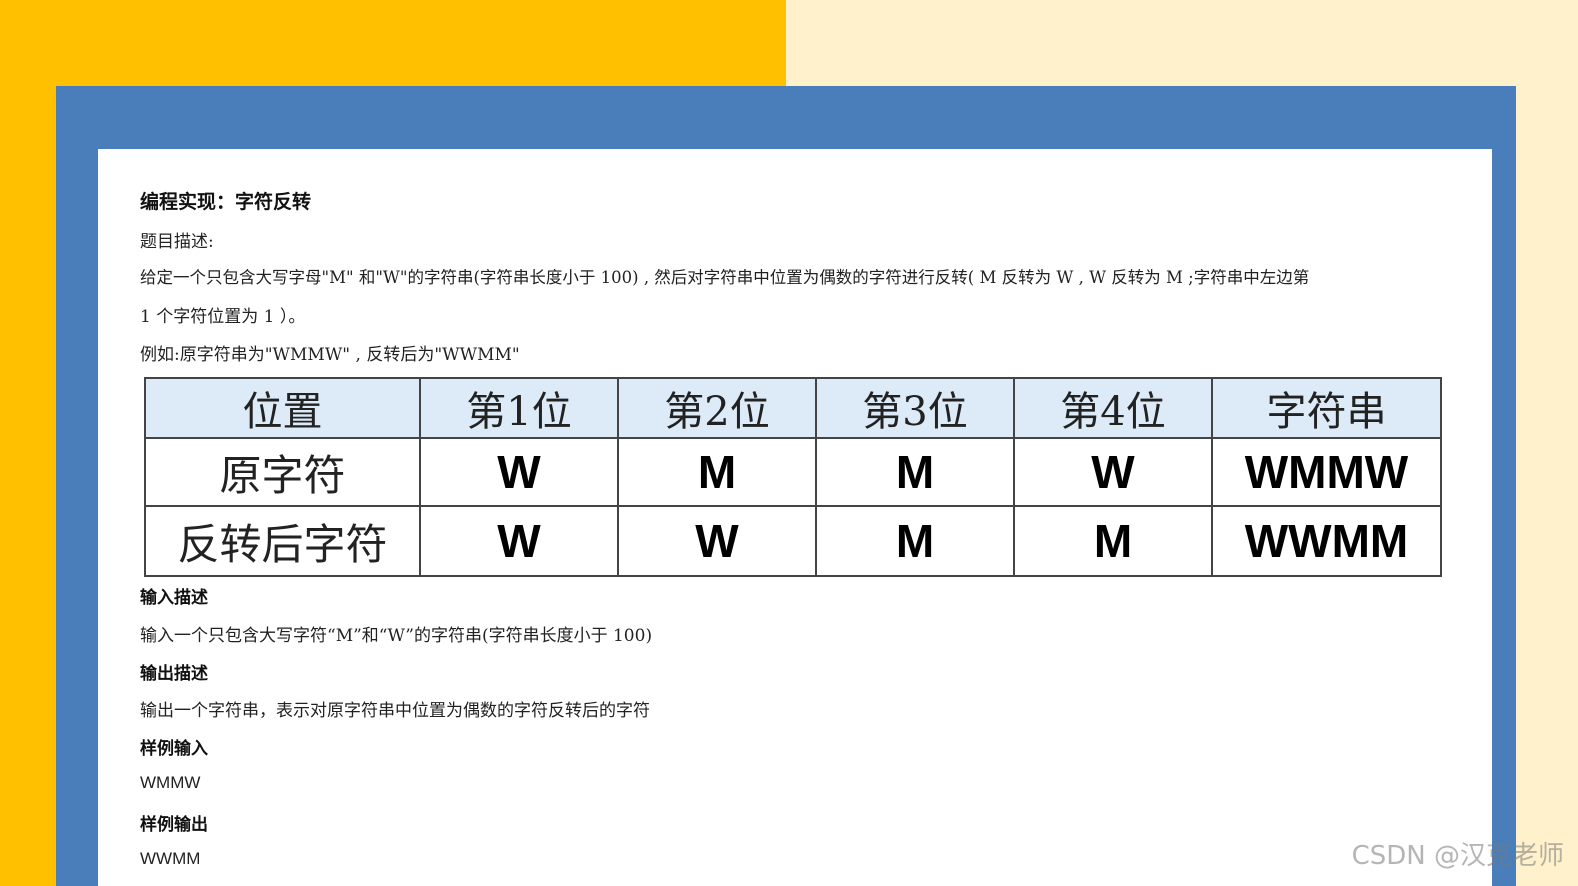 The image size is (1578, 886). What do you see at coordinates (174, 749) in the screenshot?
I see `sample-input-heading: 样例输入` at bounding box center [174, 749].